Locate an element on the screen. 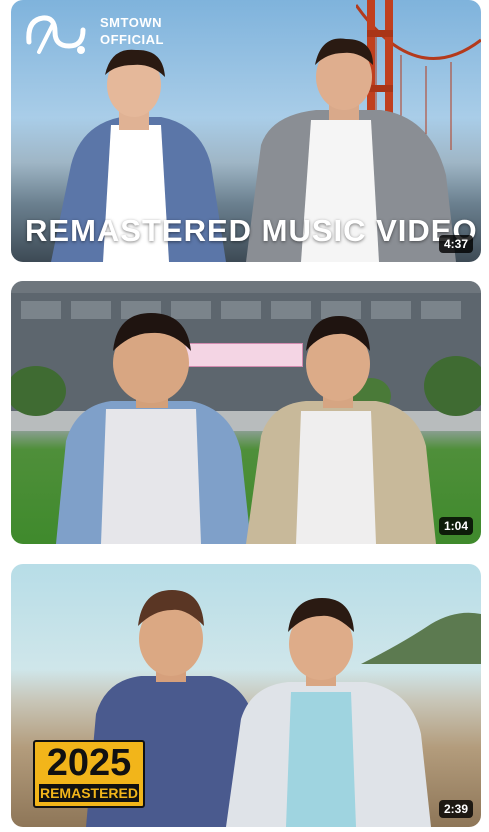 The image size is (489, 832). remastered-badge: 2025 REMASTERED is located at coordinates (89, 774).